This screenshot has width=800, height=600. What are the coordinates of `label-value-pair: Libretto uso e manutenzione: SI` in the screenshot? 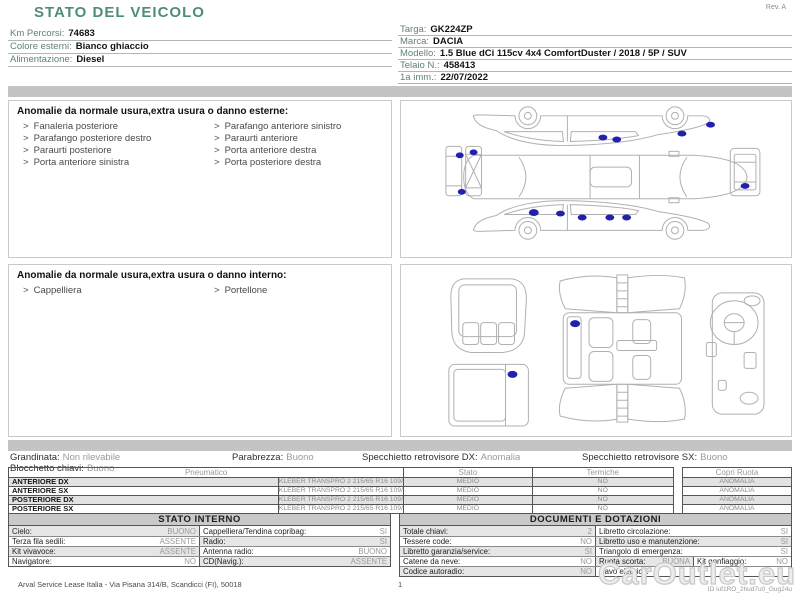 It's located at (693, 541).